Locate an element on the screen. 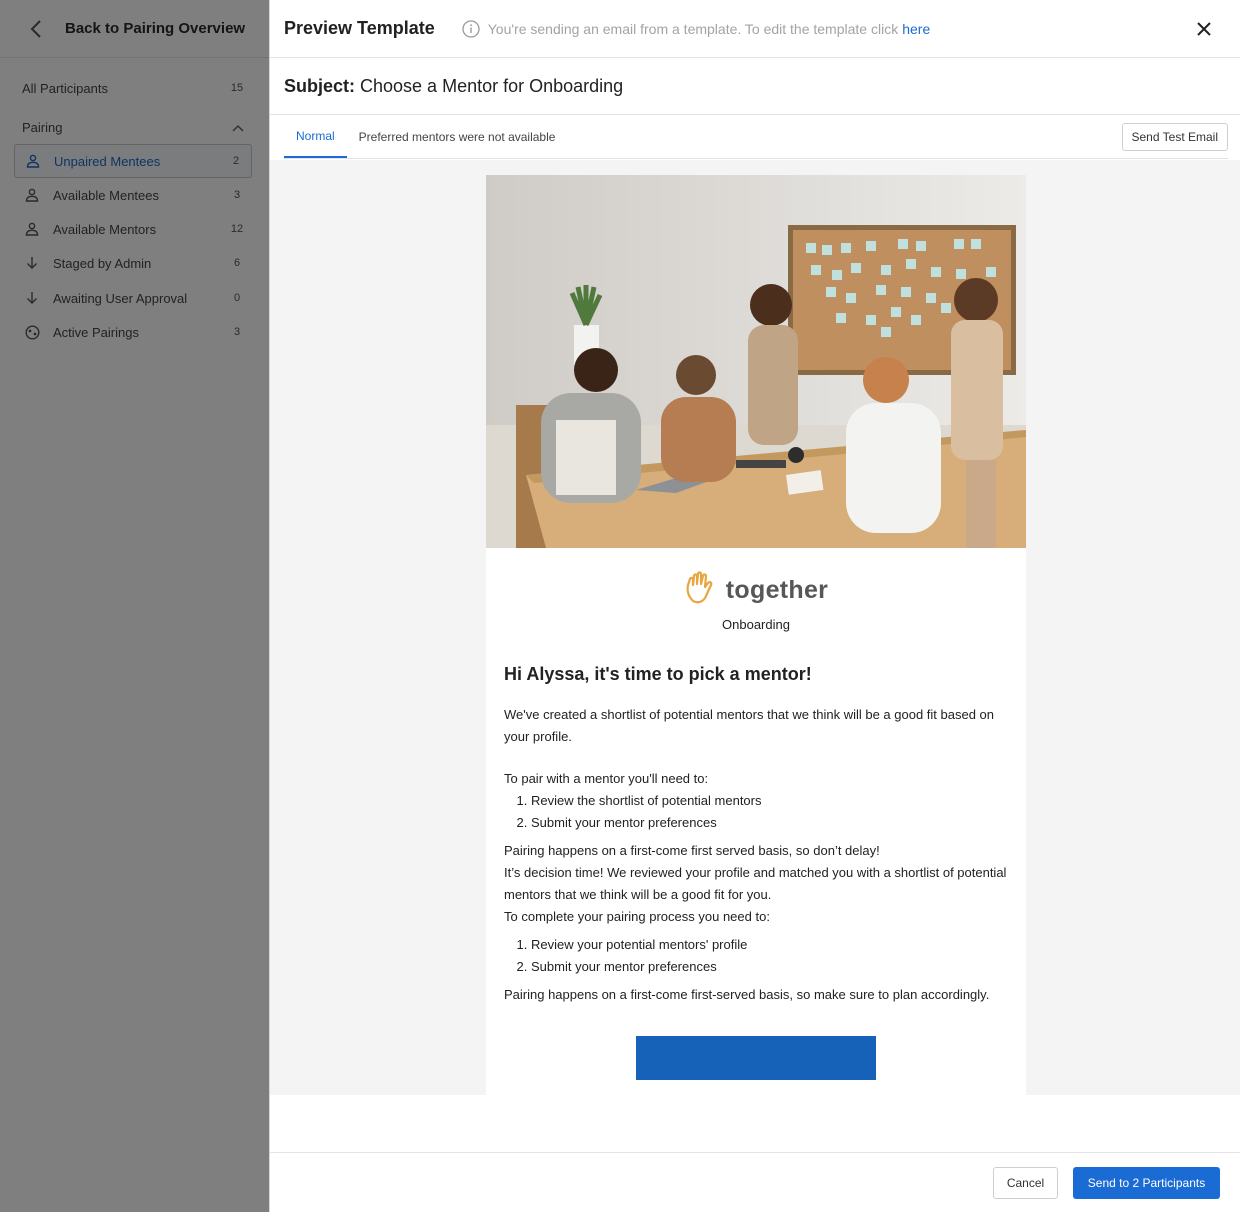 The height and width of the screenshot is (1212, 1240). brand-block: together Onboarding is located at coordinates (756, 601).